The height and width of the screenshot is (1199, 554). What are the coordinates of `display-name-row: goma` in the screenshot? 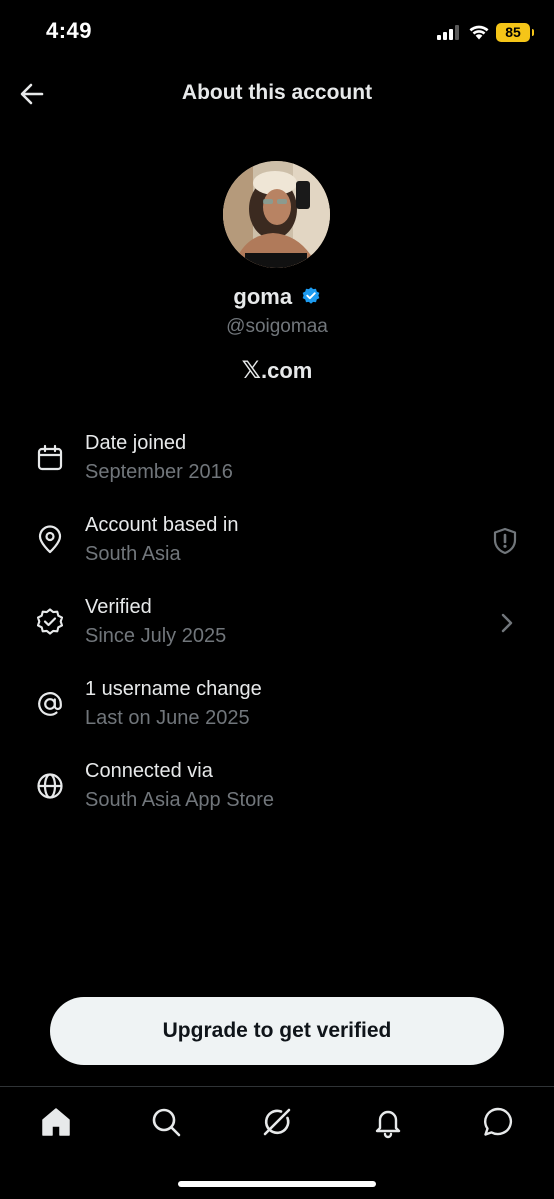 It's located at (277, 297).